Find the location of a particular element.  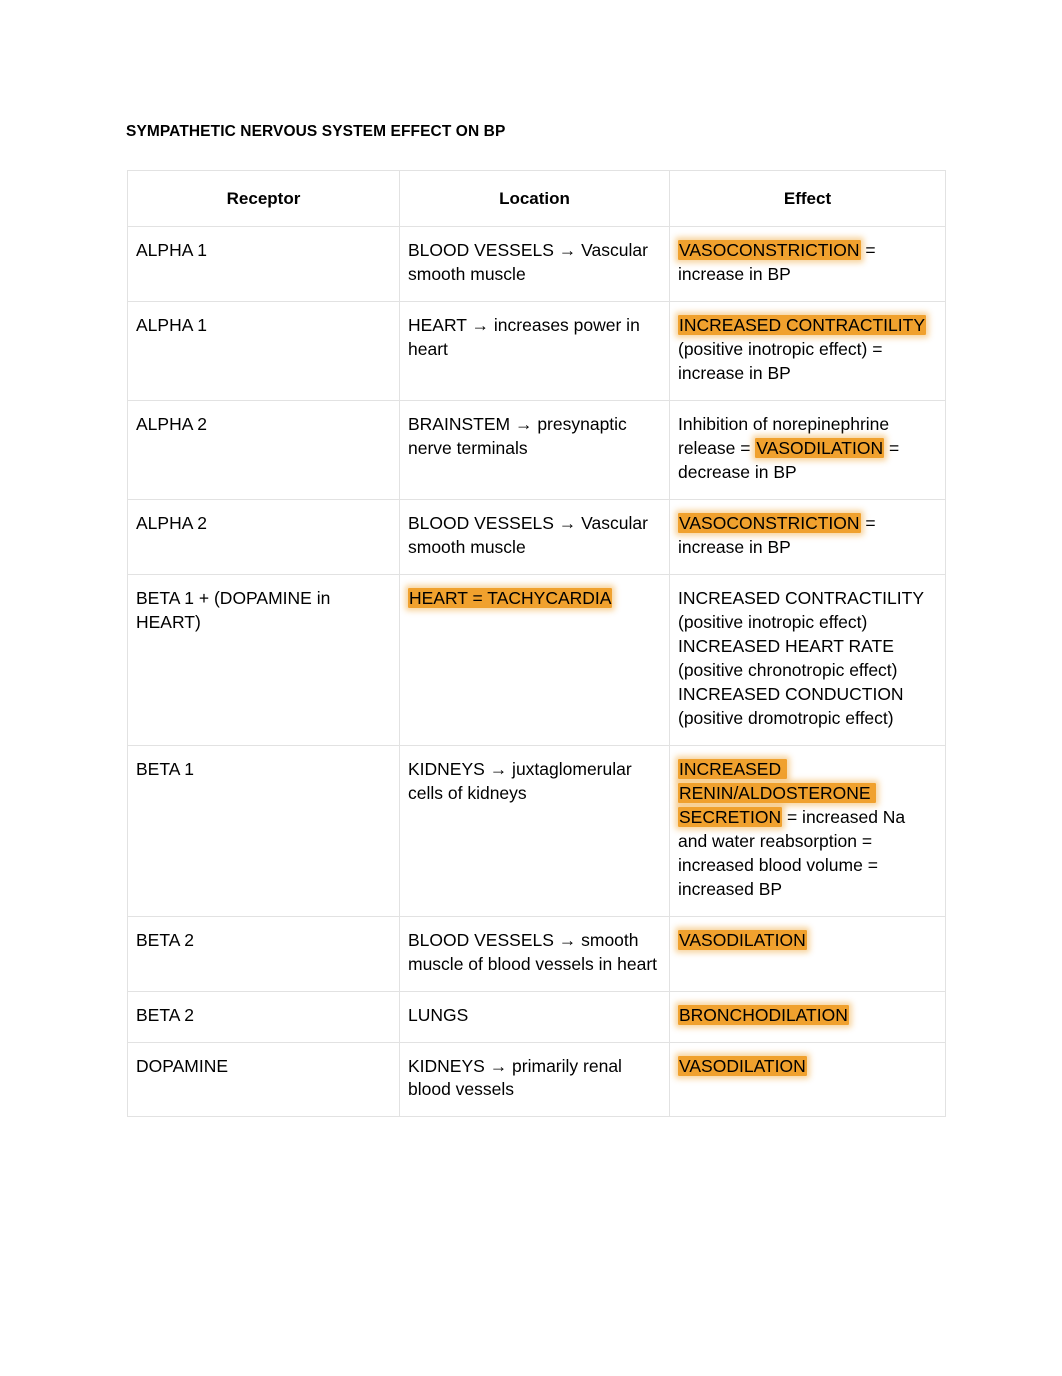

cell-location: HEART = TACHYCARDIA is located at coordinates (534, 659).